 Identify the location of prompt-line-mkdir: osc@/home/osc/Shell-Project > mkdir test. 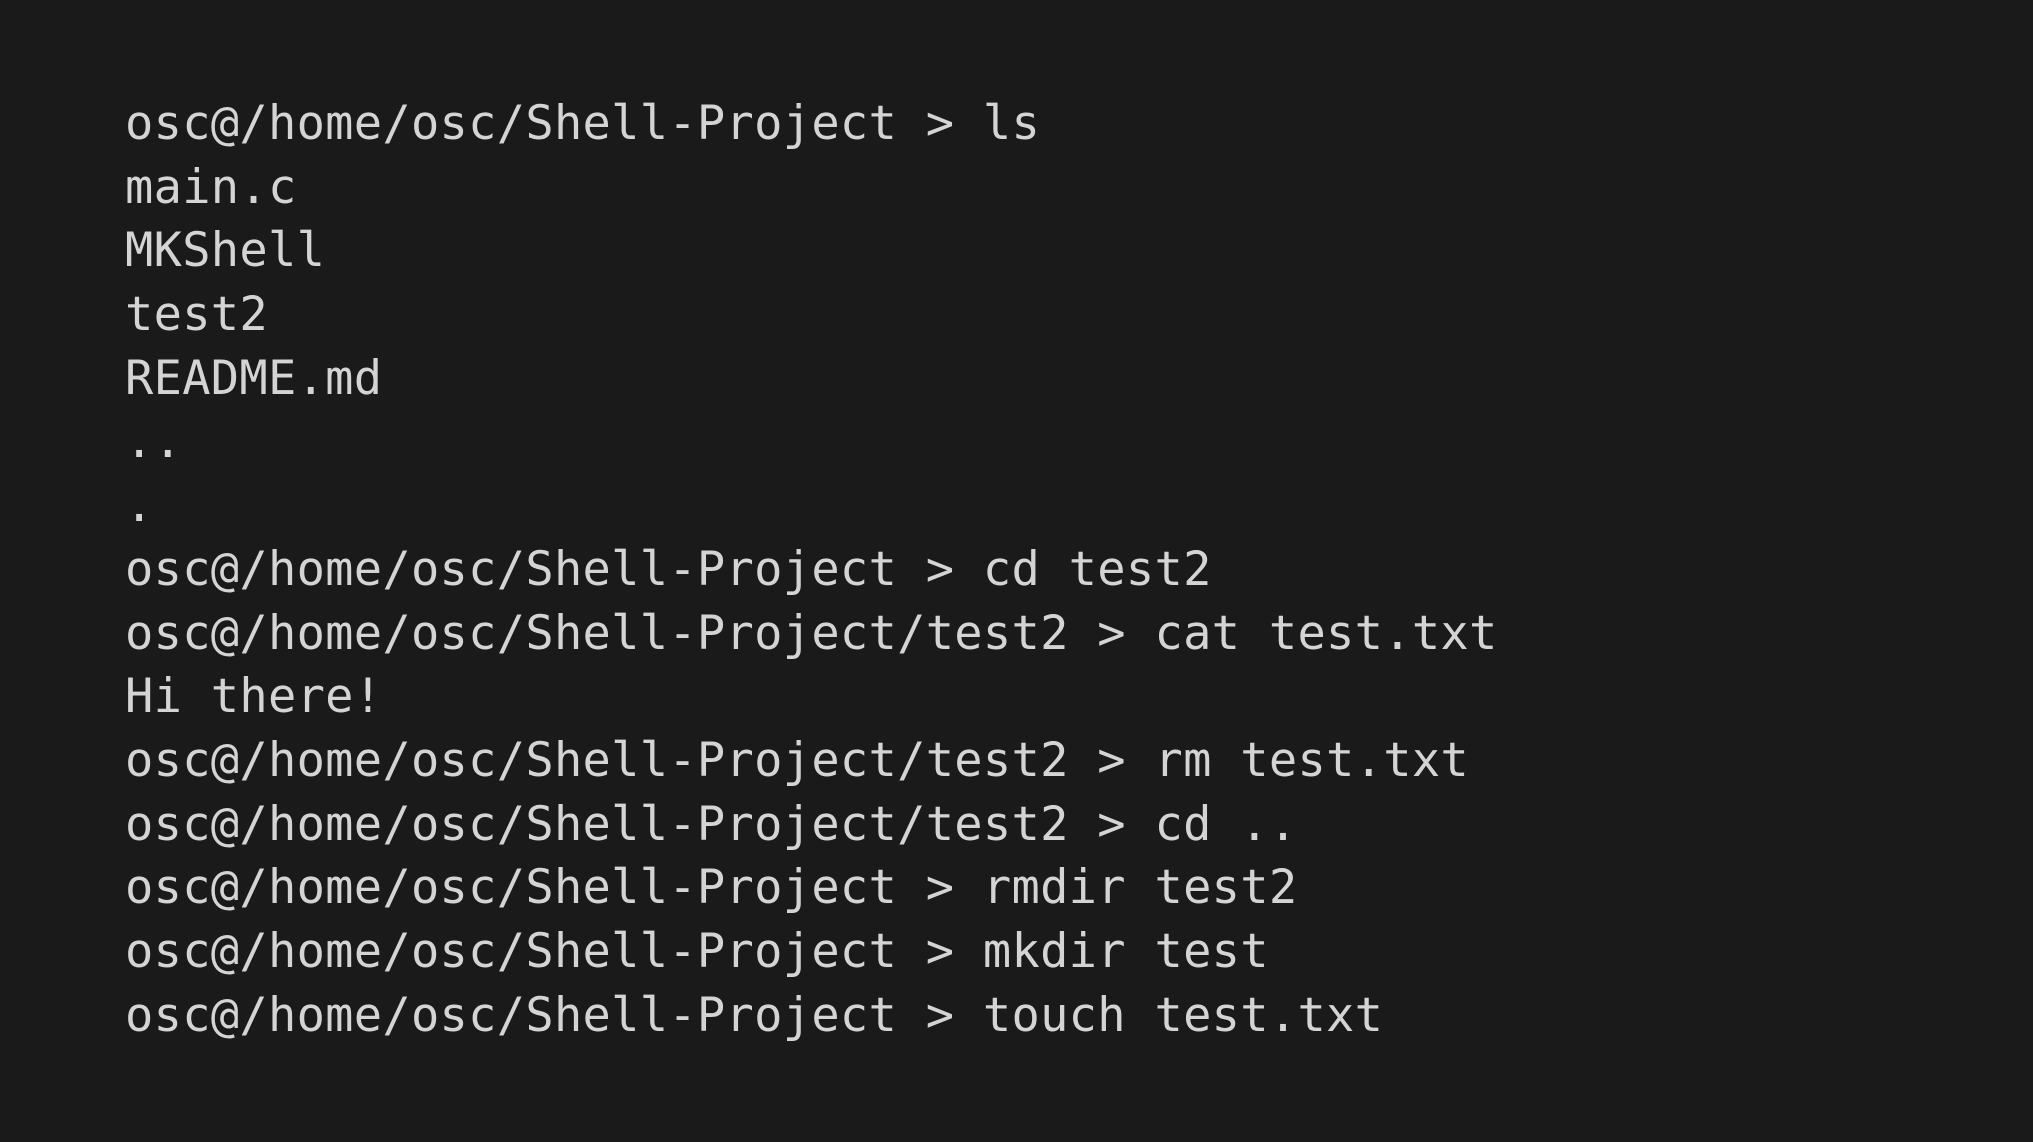
(697, 951).